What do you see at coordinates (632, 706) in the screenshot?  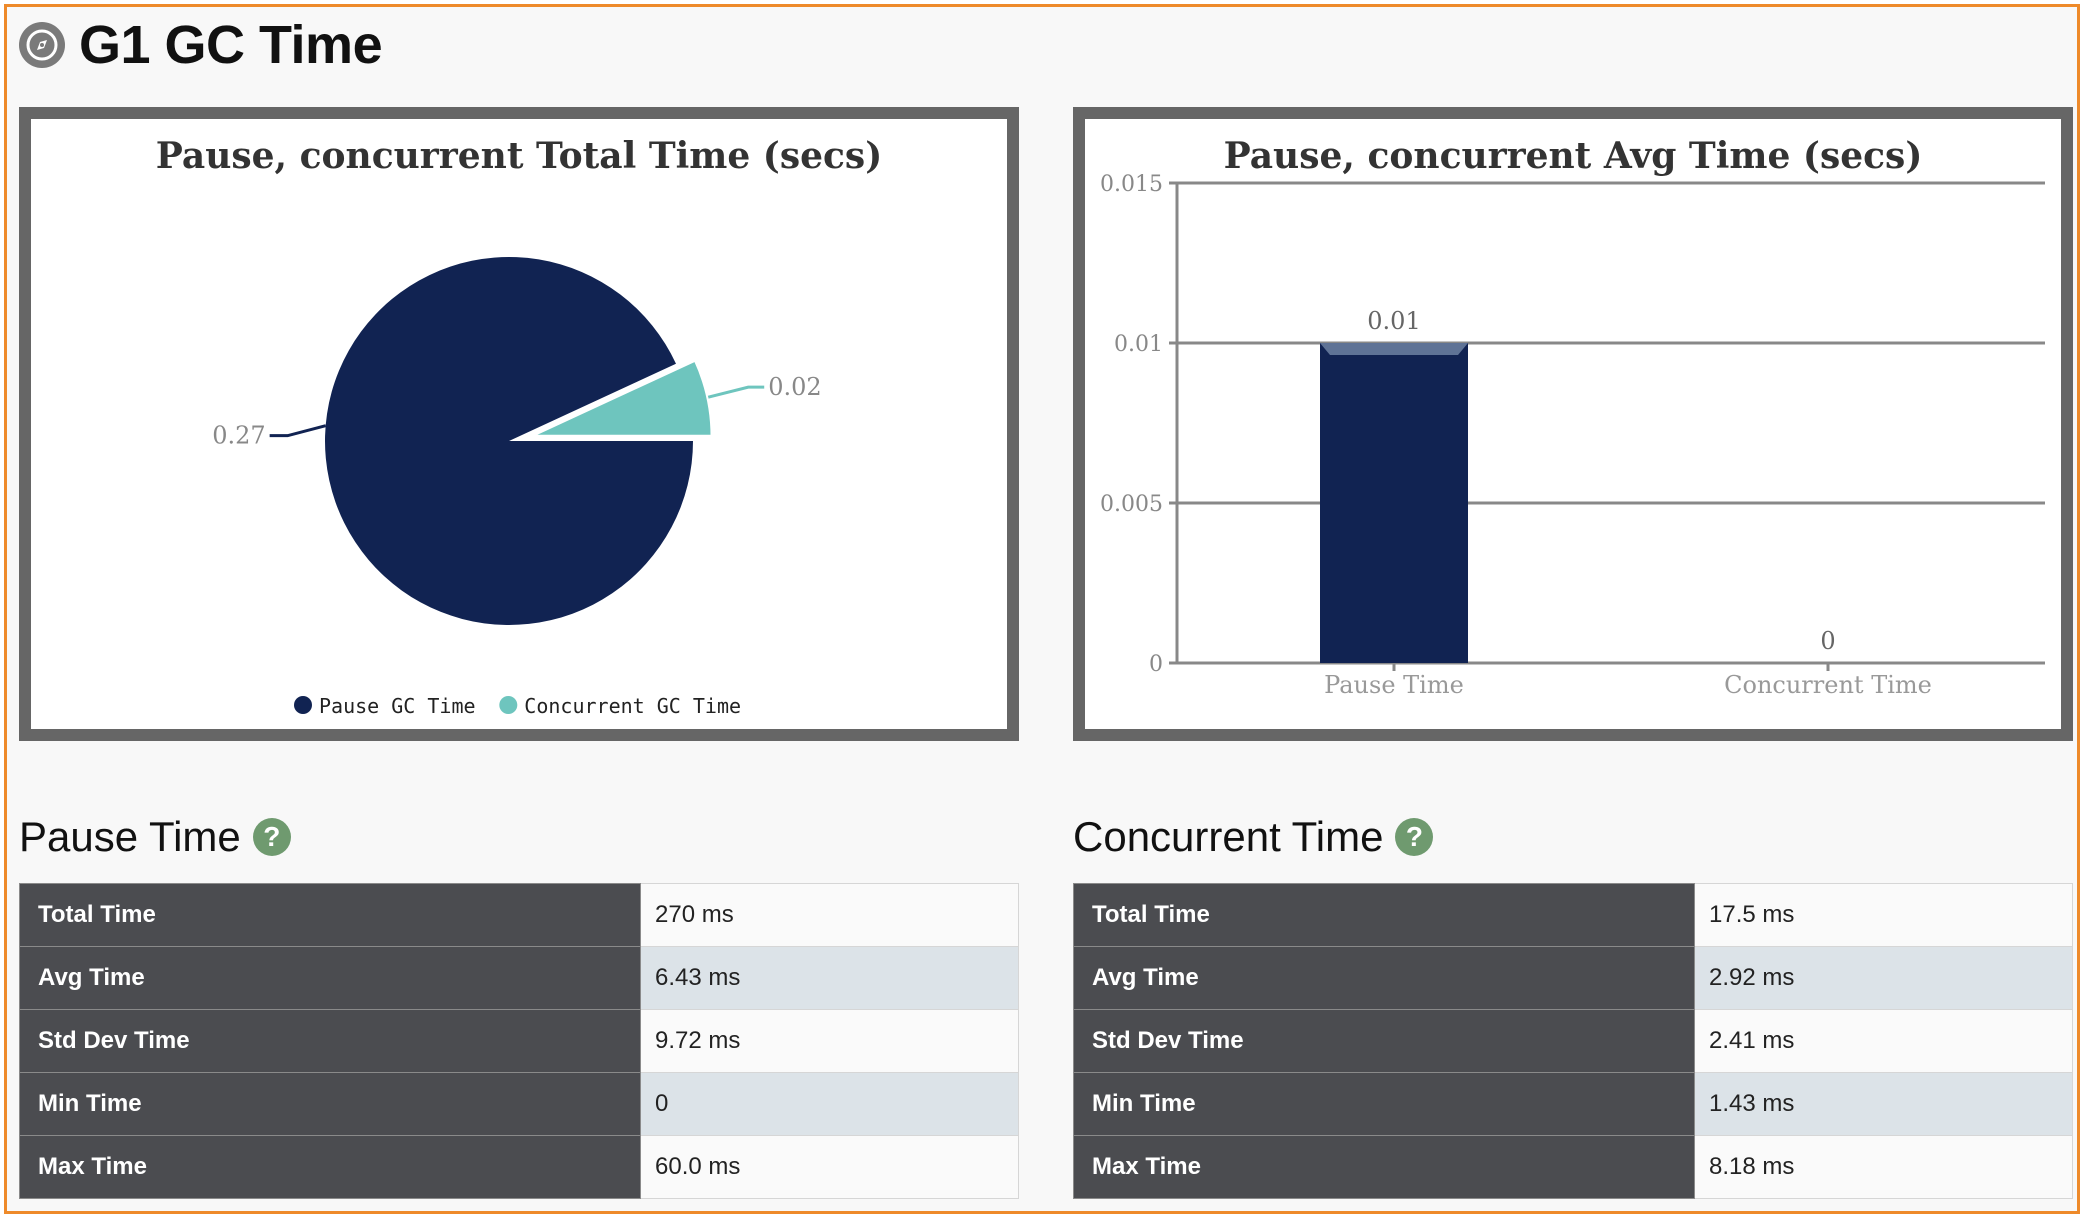 I see `legend-item: Concurrent GC Time` at bounding box center [632, 706].